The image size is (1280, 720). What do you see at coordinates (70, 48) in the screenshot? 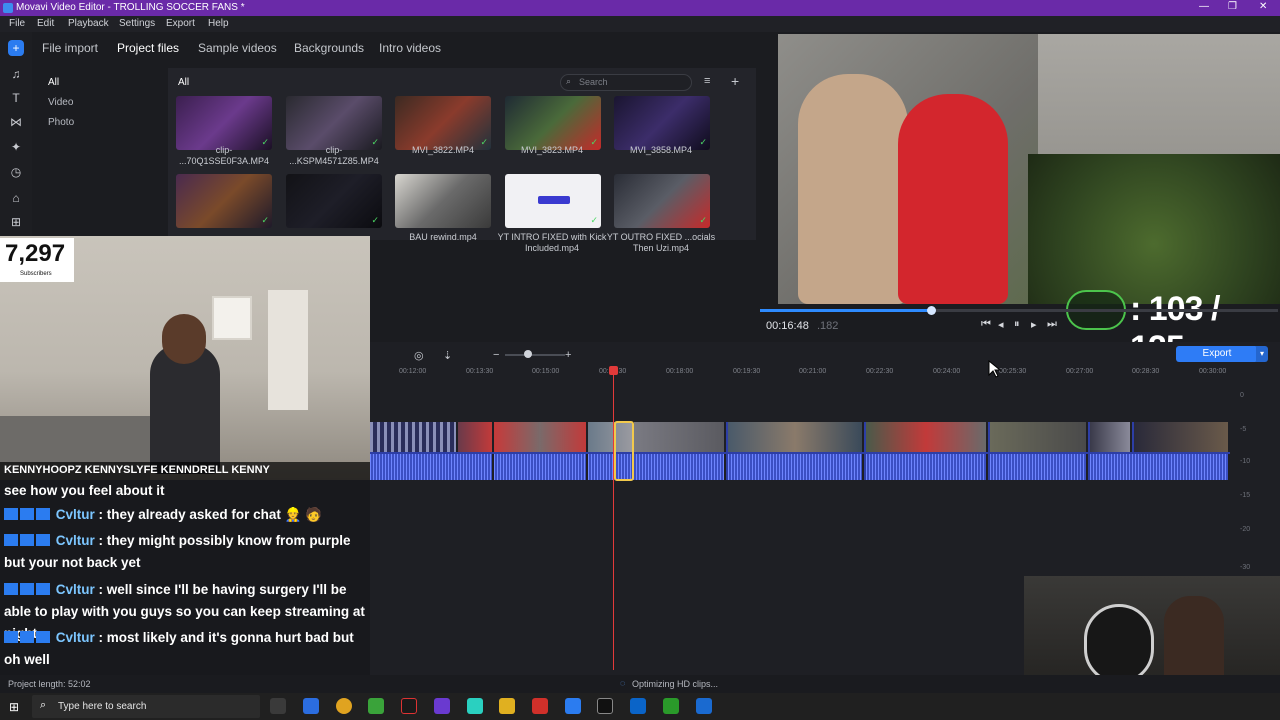
I see `tab-file-import: File import` at bounding box center [70, 48].